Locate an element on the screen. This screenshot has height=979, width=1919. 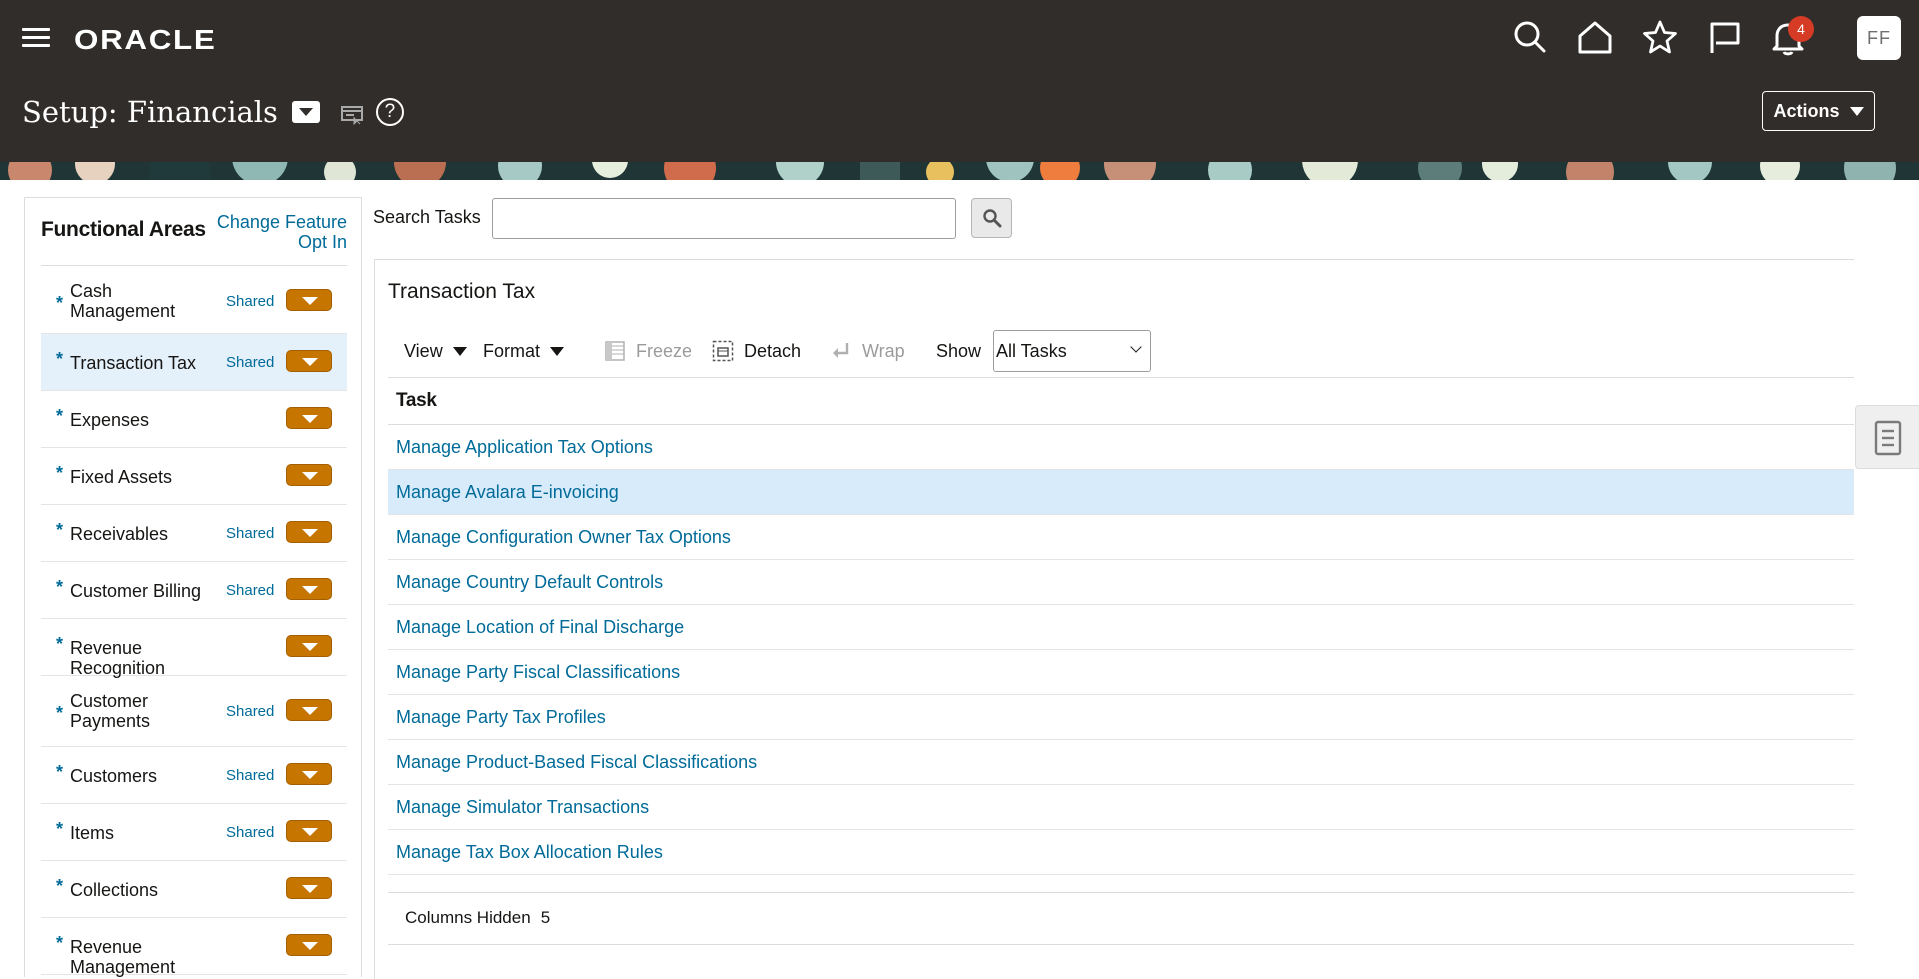
table-footer: Columns Hidden 5 is located at coordinates (1121, 918).